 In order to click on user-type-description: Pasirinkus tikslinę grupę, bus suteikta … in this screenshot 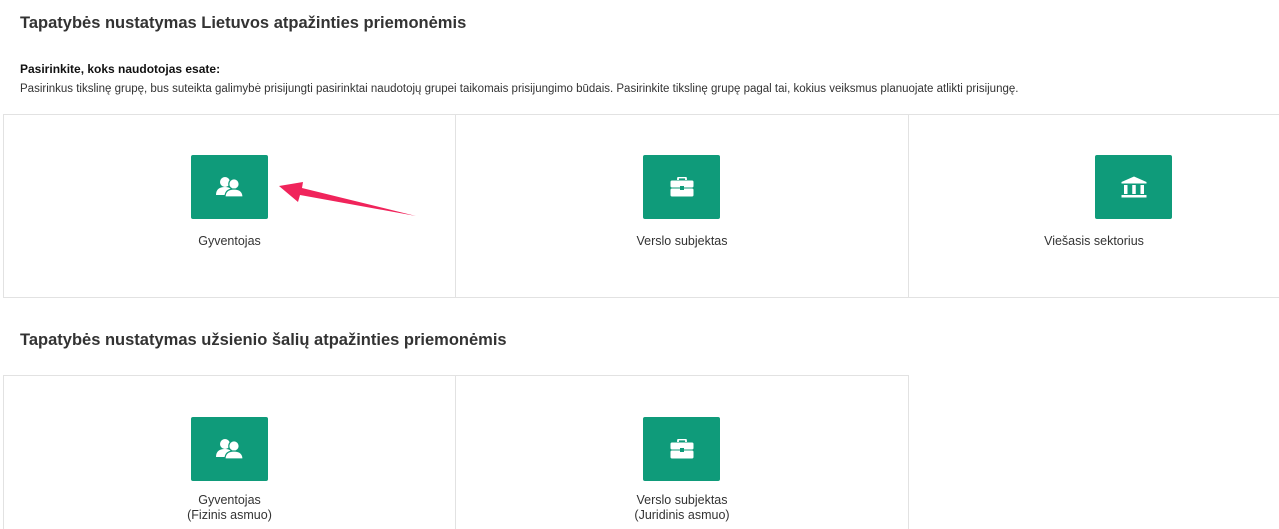, I will do `click(519, 89)`.